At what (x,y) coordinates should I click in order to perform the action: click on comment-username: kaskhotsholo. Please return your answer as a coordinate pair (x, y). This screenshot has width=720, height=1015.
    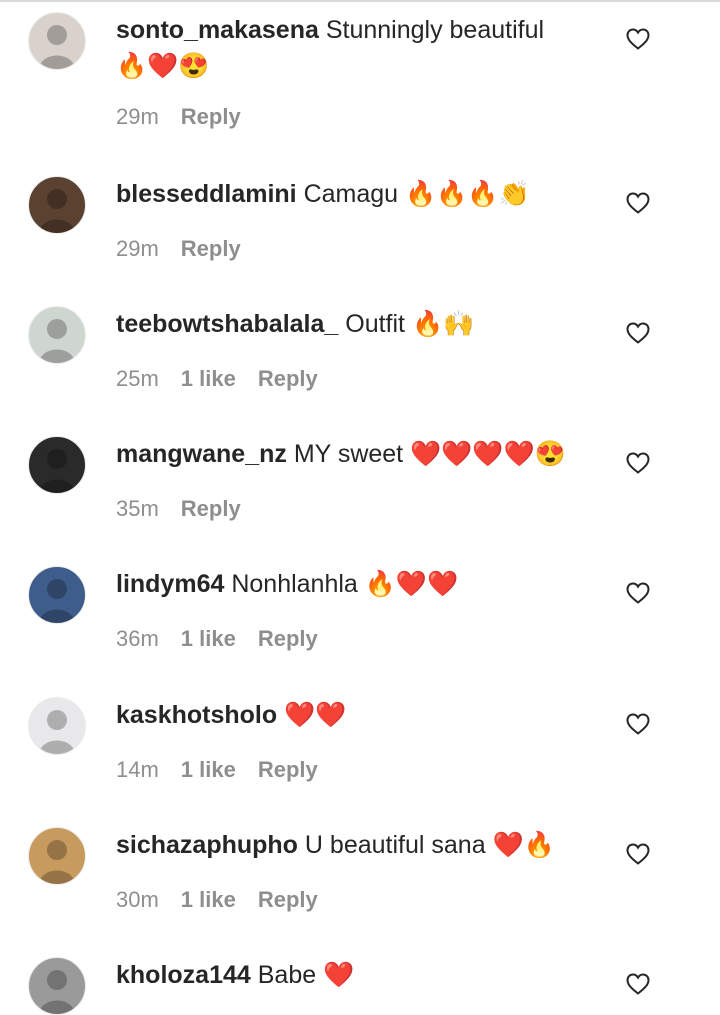
    Looking at the image, I should click on (196, 715).